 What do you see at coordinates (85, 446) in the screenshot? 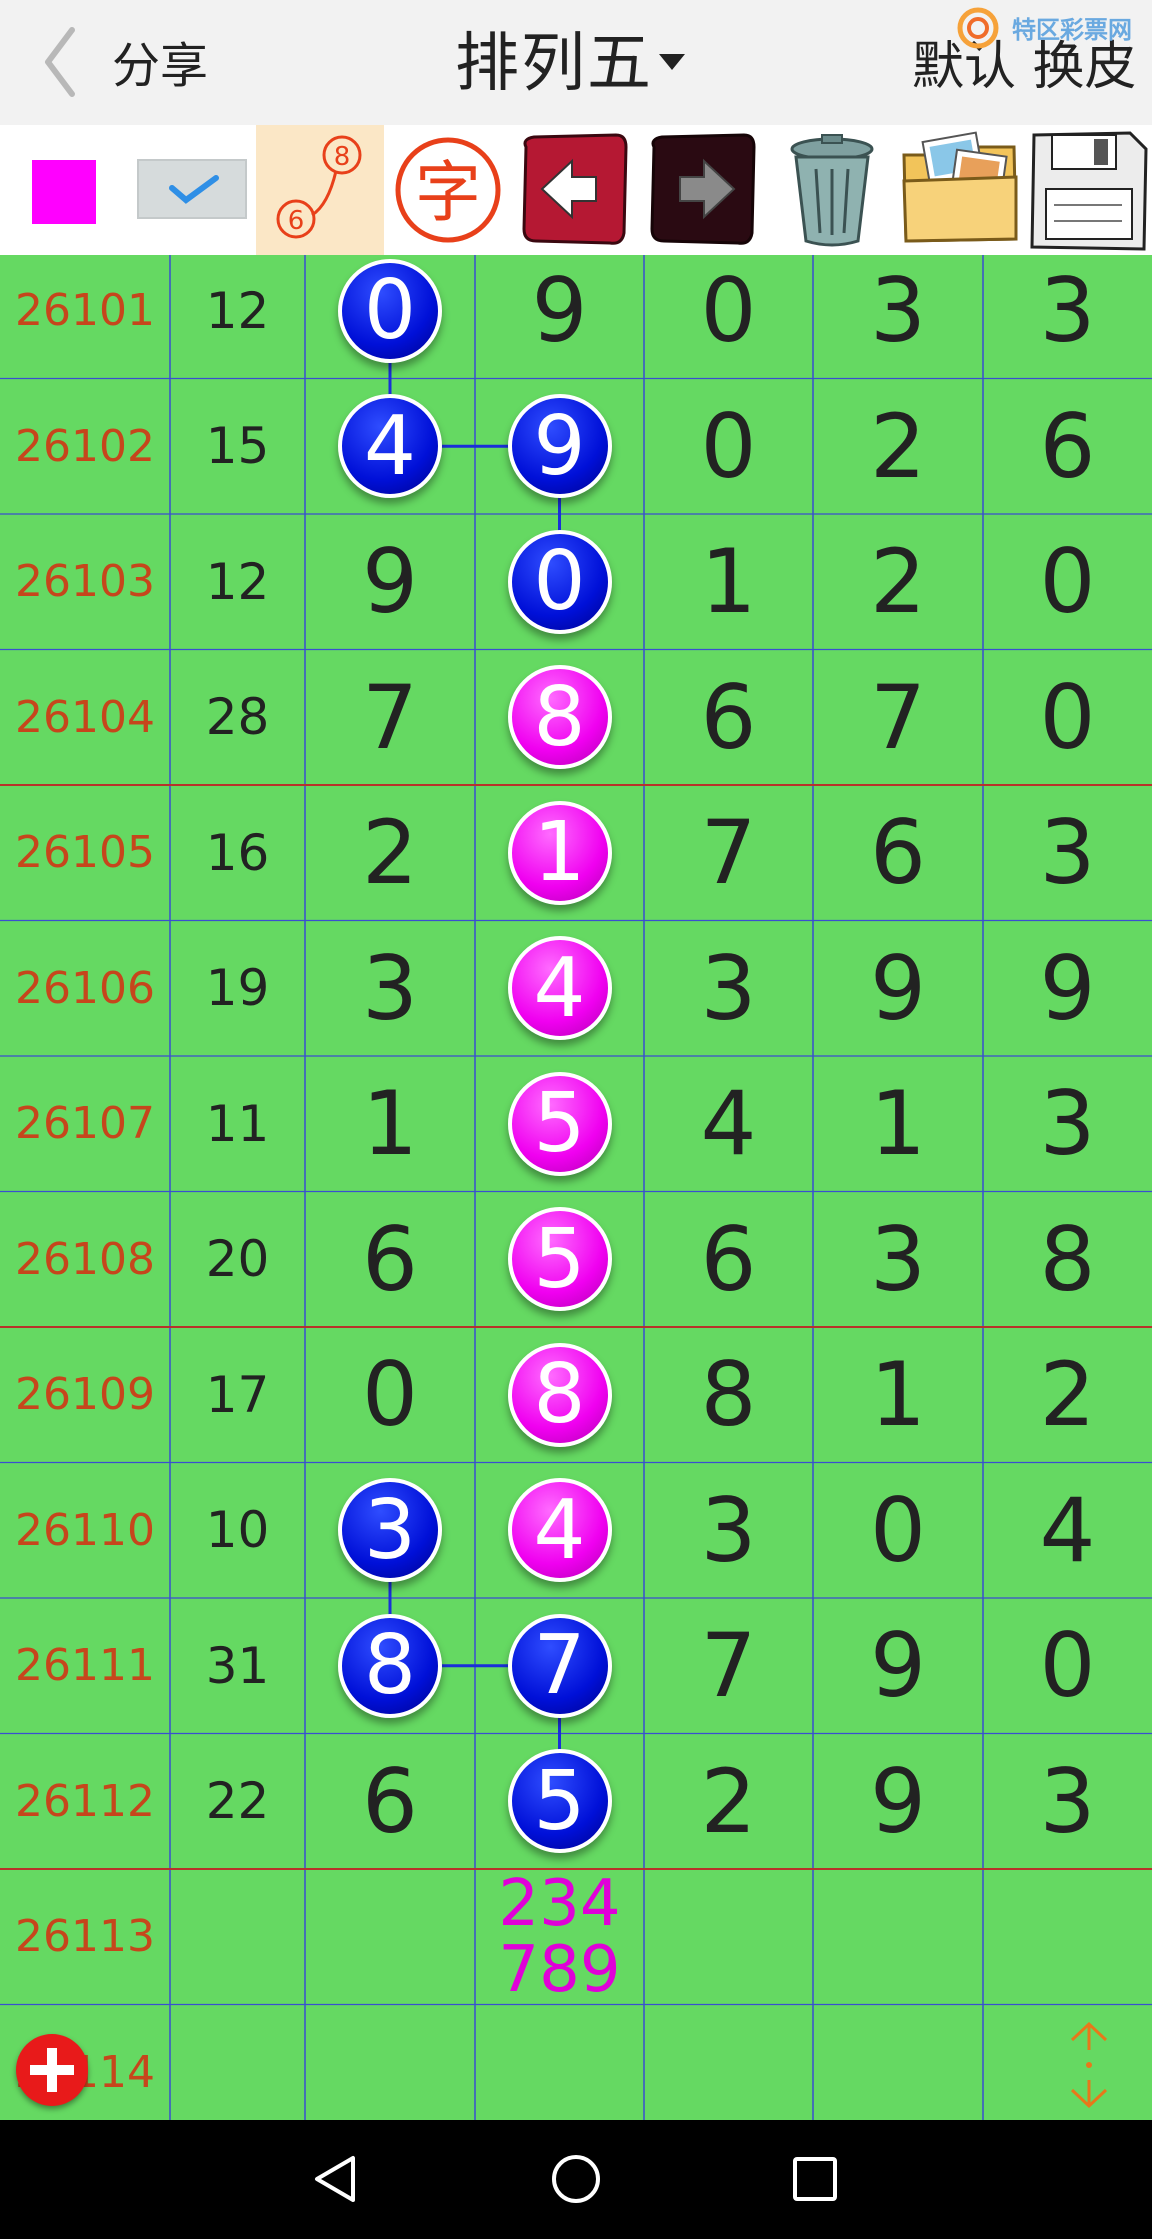
I see `issue-number: 26102` at bounding box center [85, 446].